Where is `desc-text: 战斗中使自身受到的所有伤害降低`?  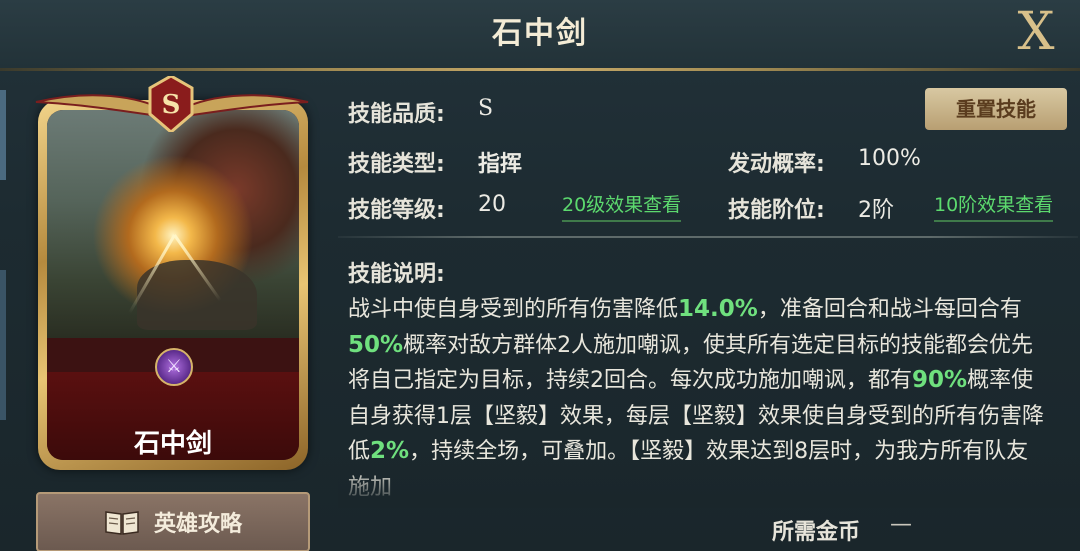 desc-text: 战斗中使自身受到的所有伤害降低 is located at coordinates (513, 309).